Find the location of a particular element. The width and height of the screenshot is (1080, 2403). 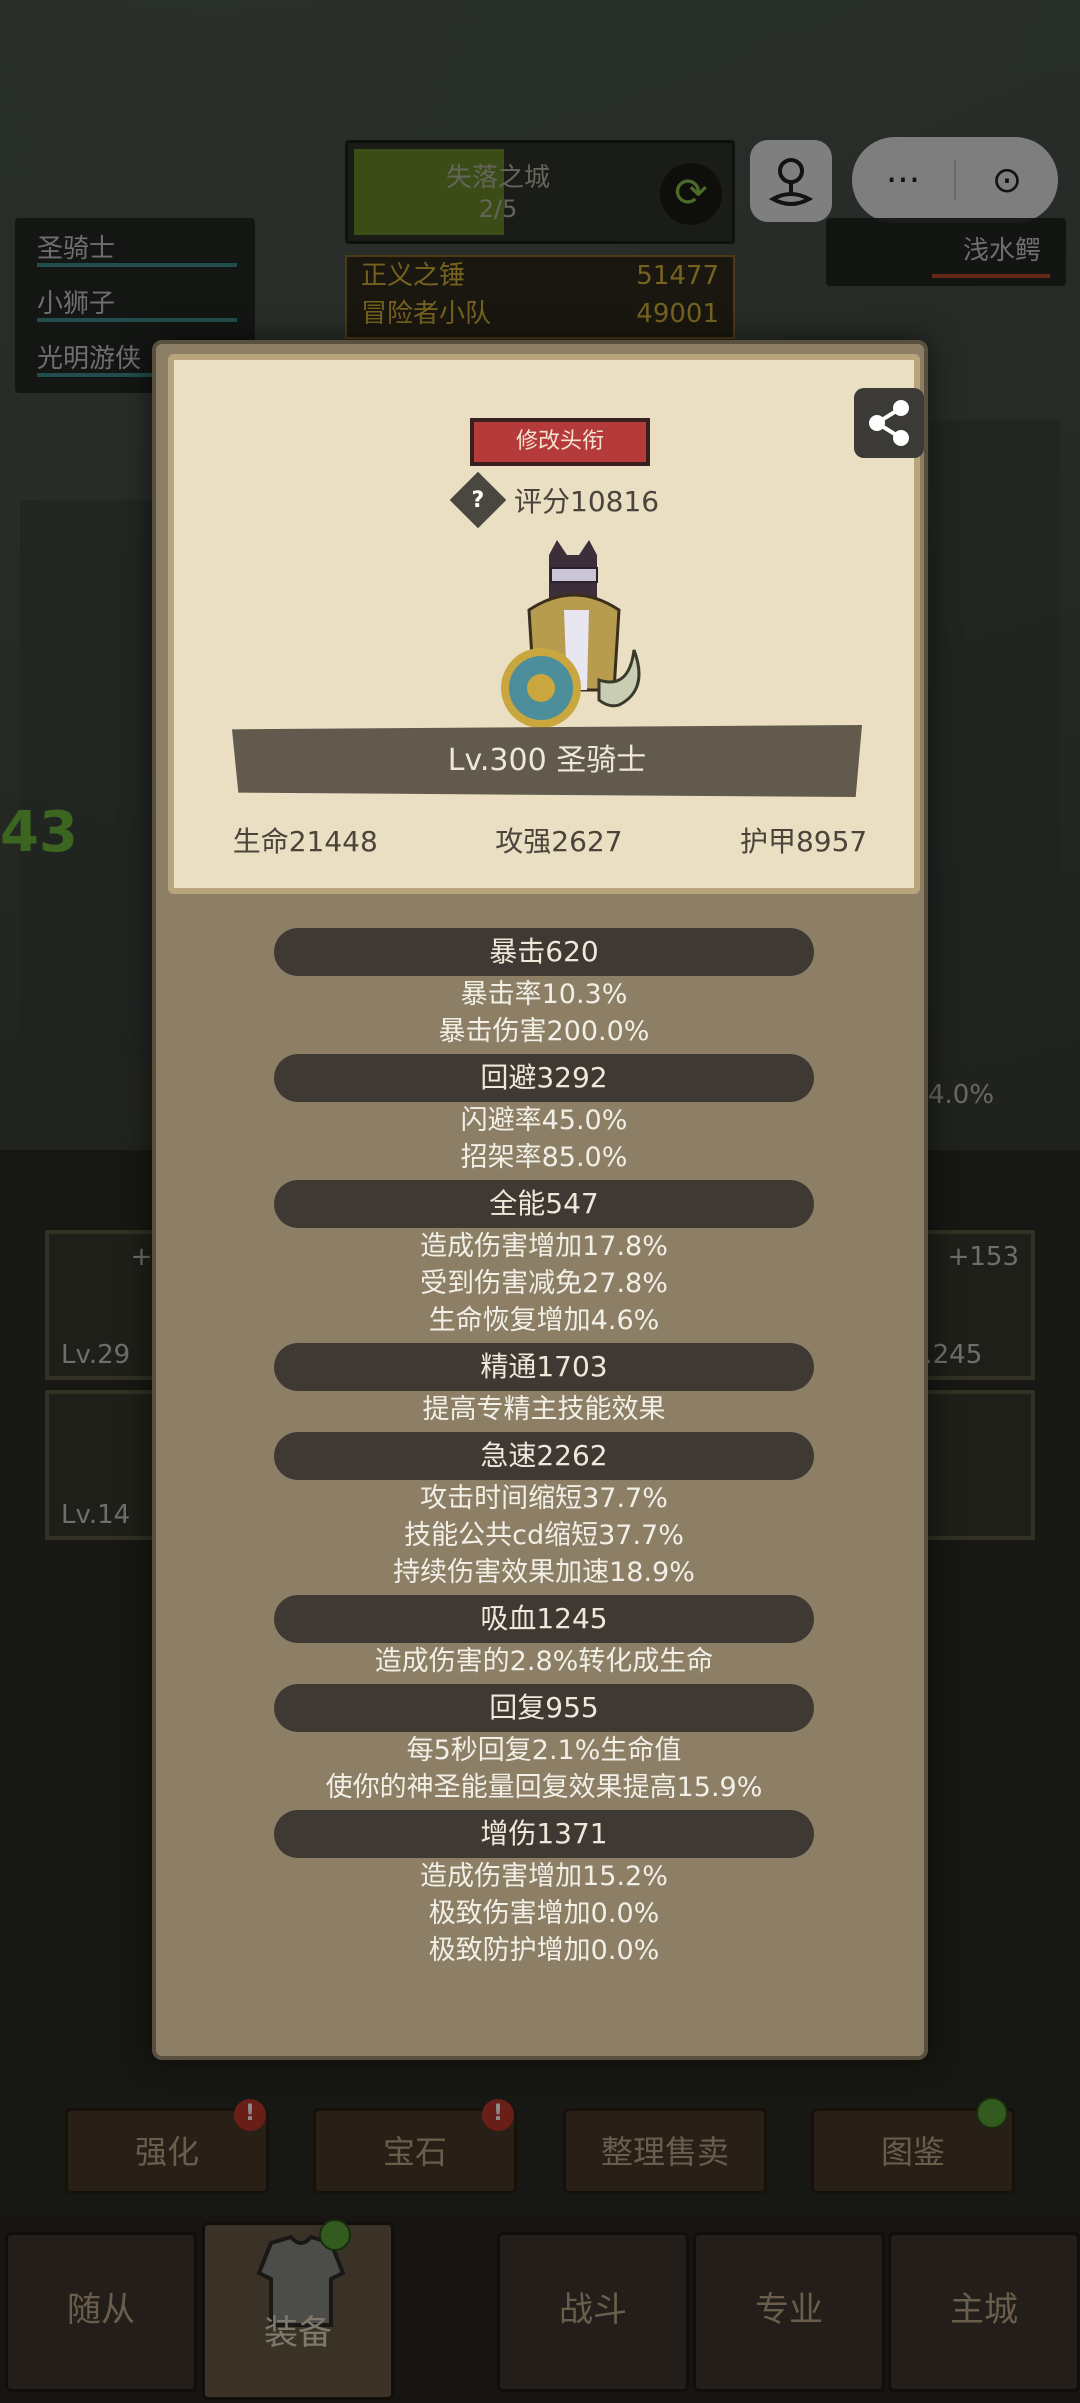

attribute-line: 生命恢复增加4.6% is located at coordinates (544, 1320).